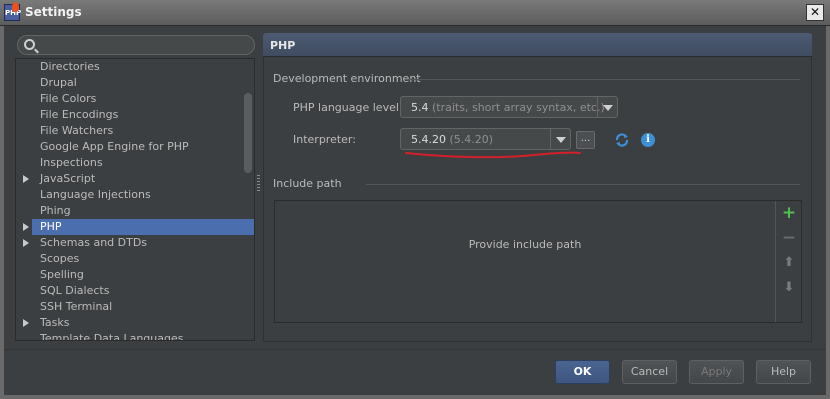  What do you see at coordinates (71, 162) in the screenshot?
I see `tree-item-label: Inspections` at bounding box center [71, 162].